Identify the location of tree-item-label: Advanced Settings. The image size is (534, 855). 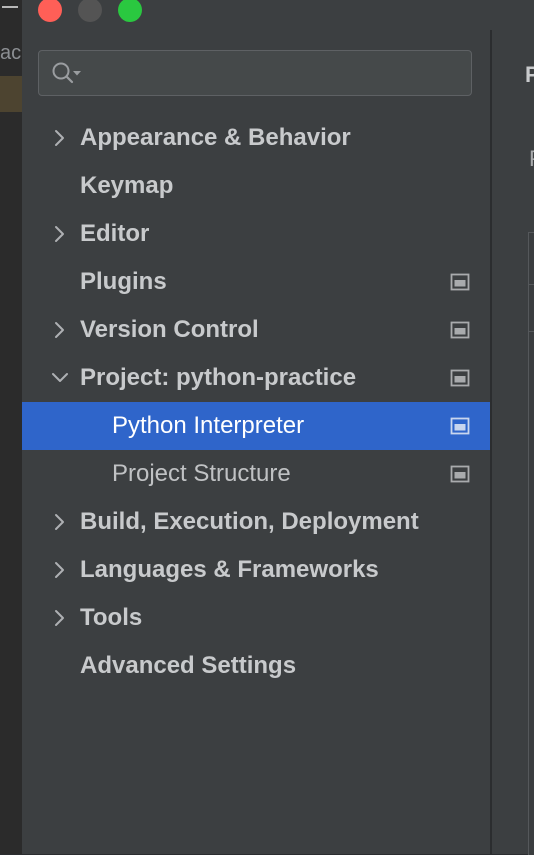
(188, 665).